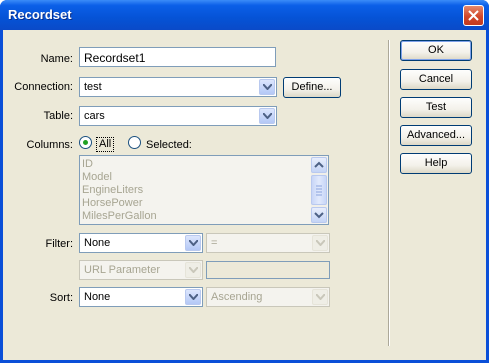  I want to click on scroll-thumb, so click(319, 190).